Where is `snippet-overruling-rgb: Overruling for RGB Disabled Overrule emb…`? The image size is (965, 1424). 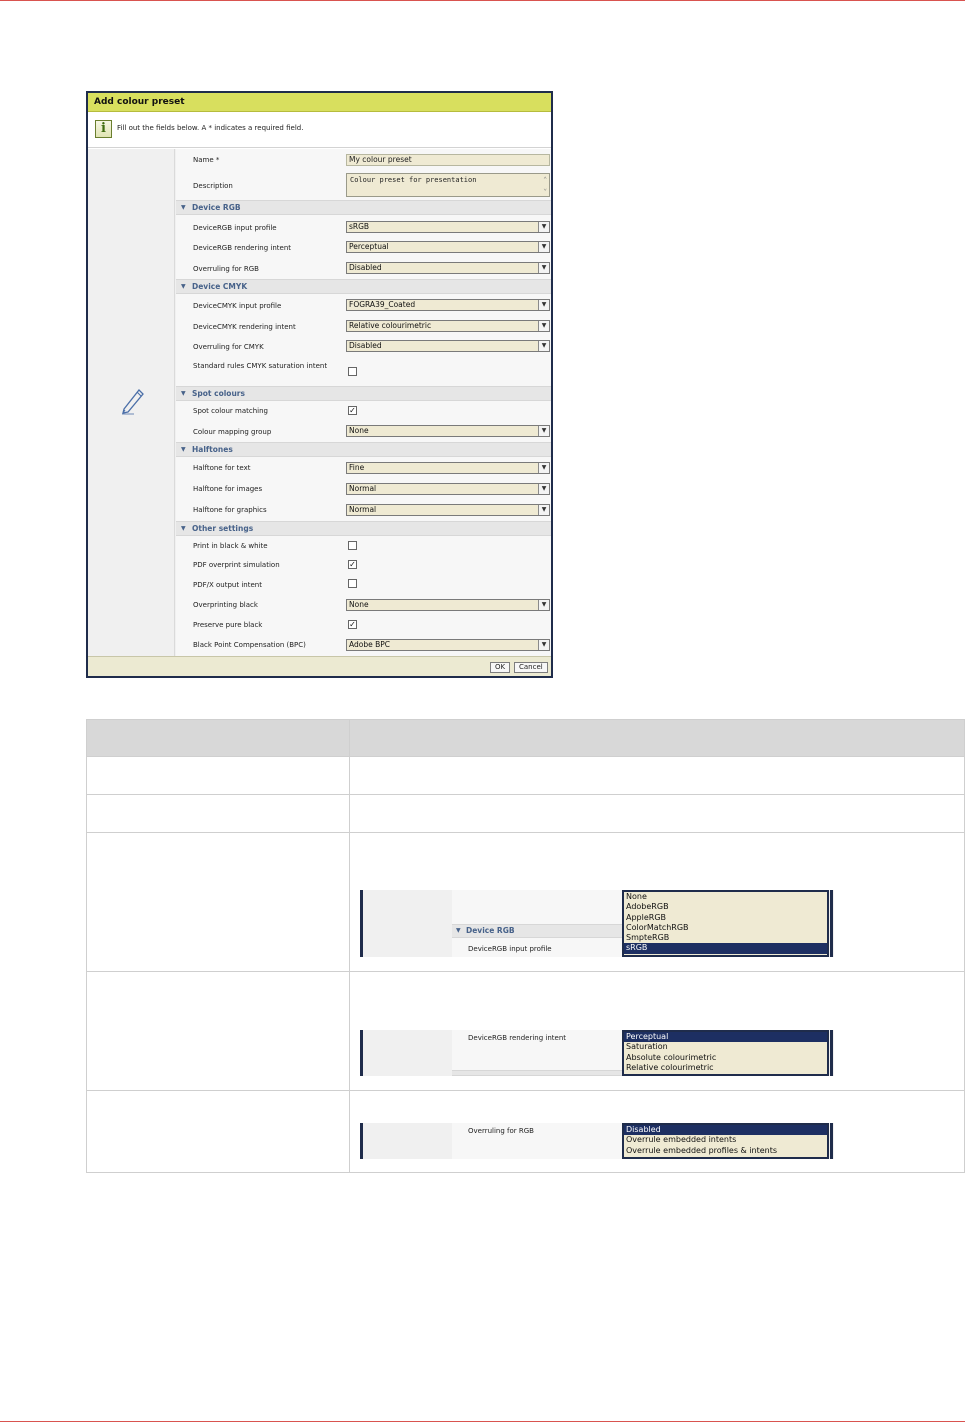 snippet-overruling-rgb: Overruling for RGB Disabled Overrule emb… is located at coordinates (597, 1141).